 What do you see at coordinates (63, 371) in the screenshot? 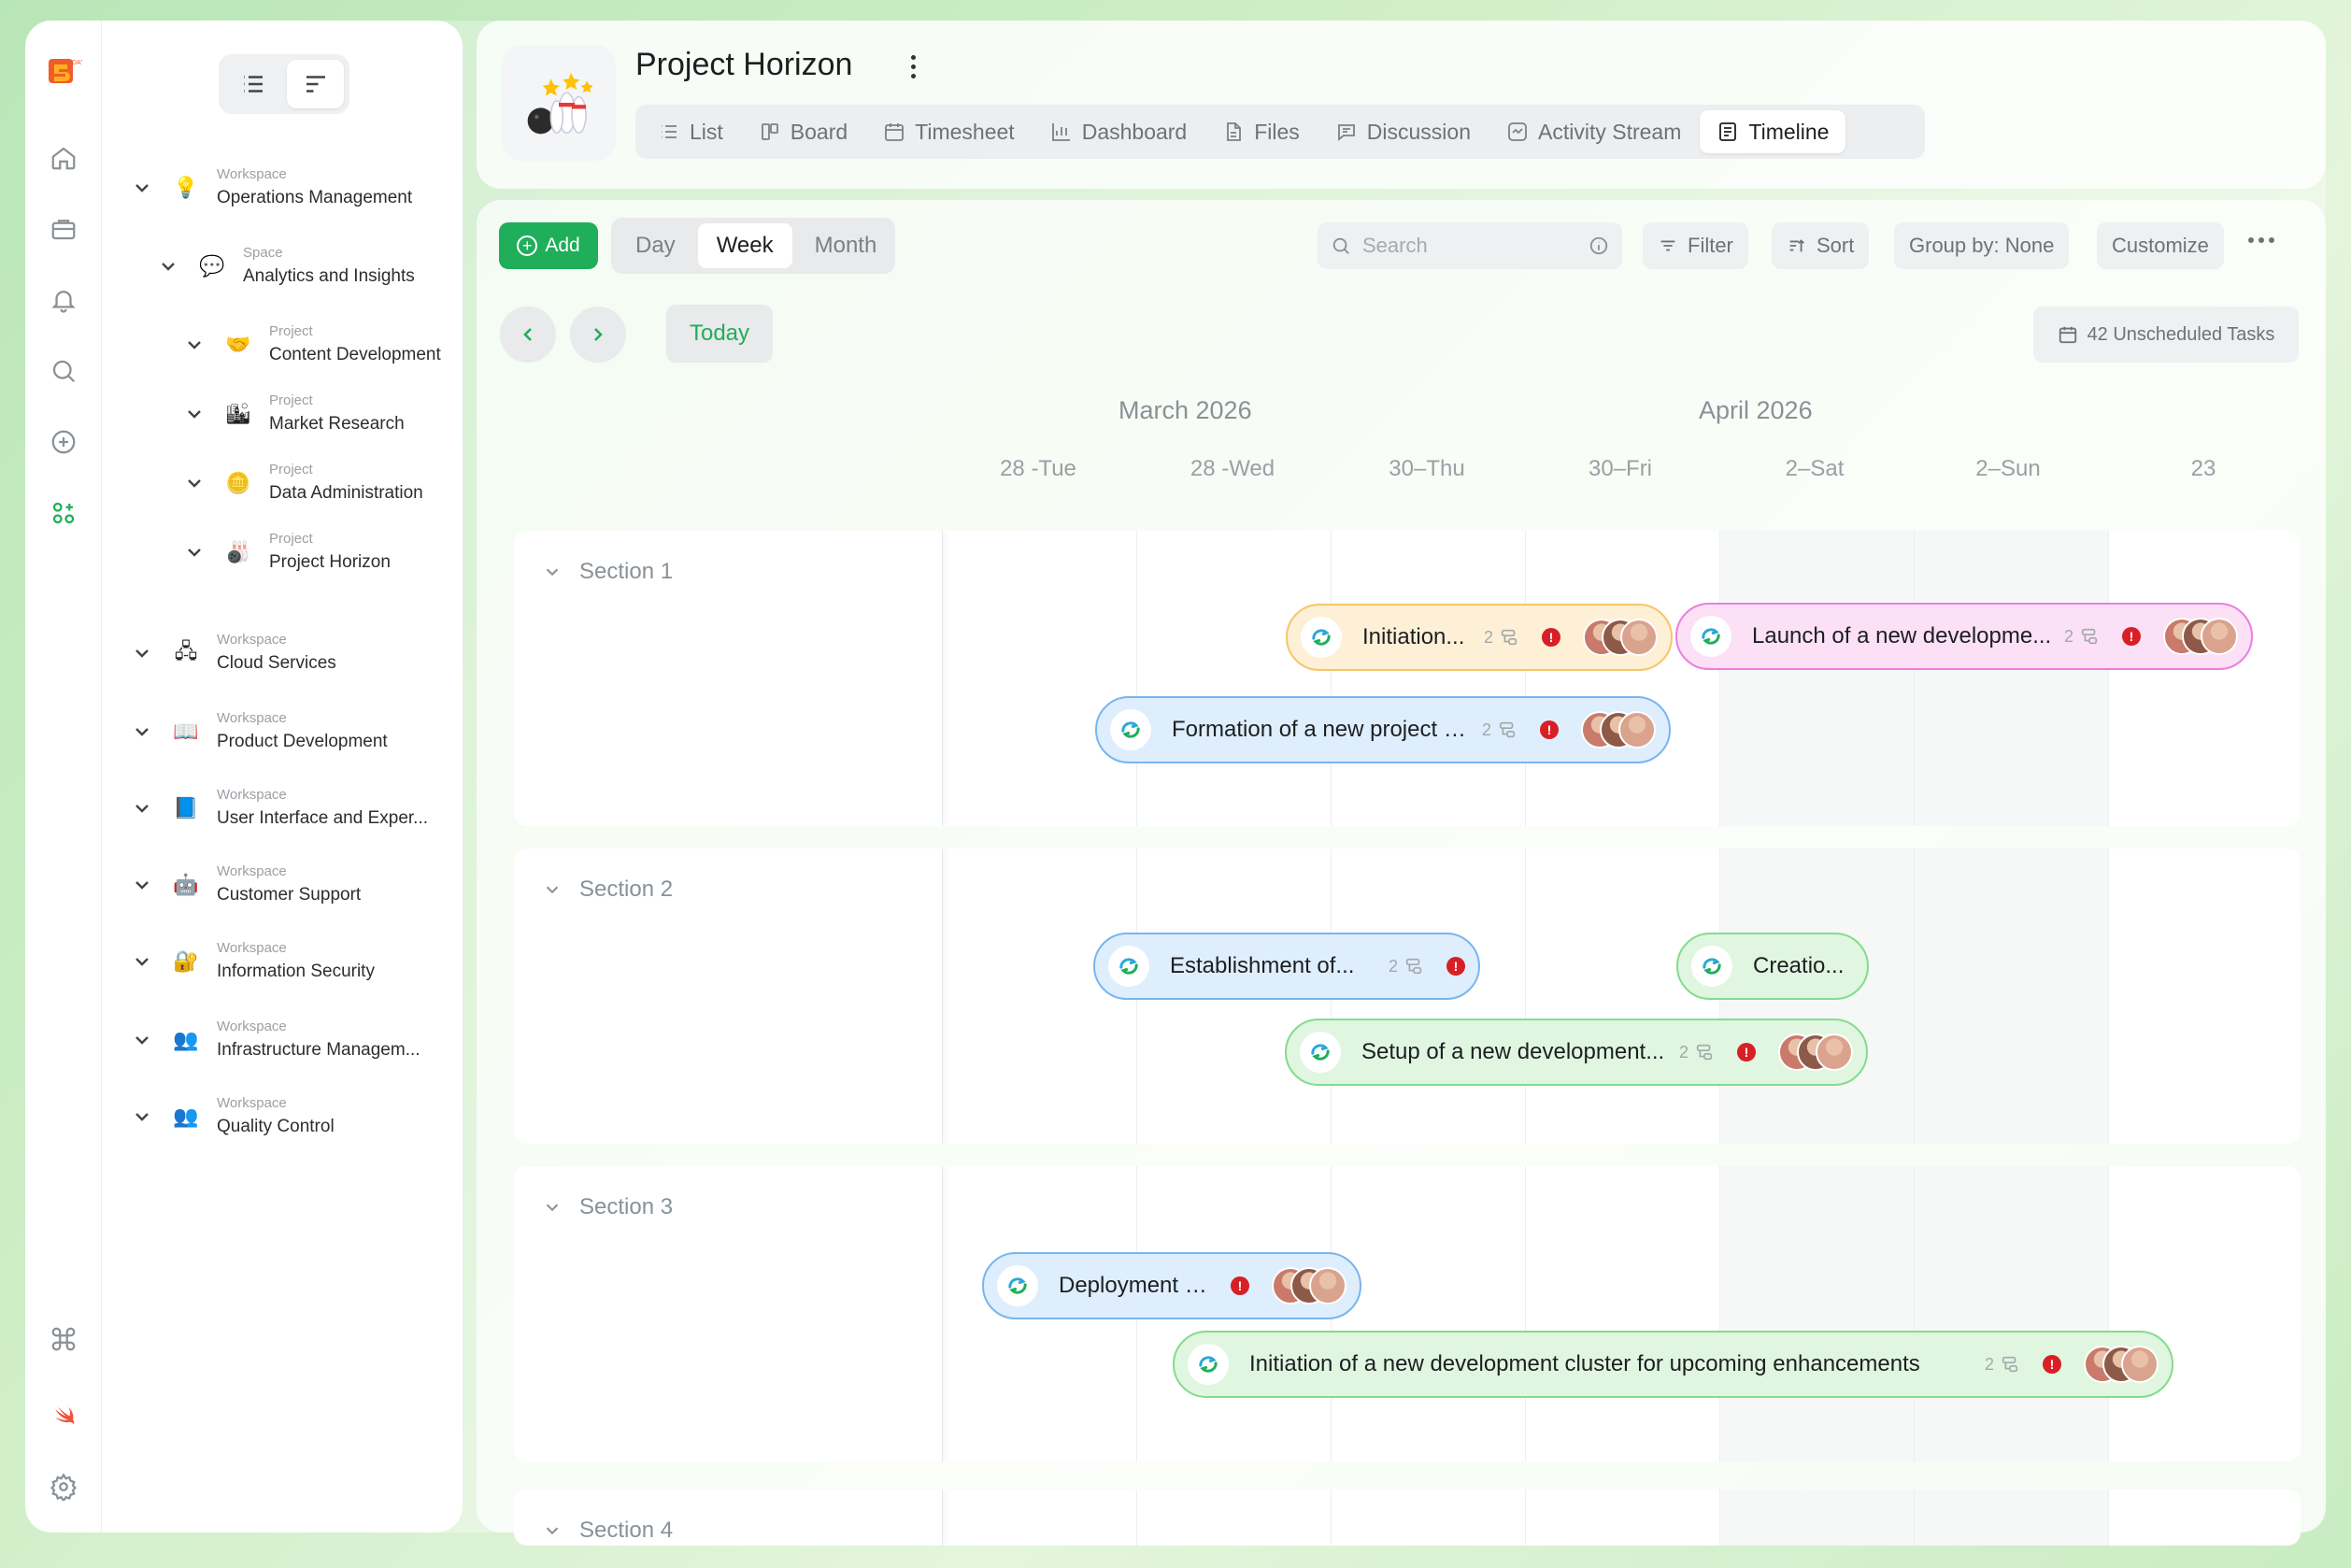
I see `search-icon` at bounding box center [63, 371].